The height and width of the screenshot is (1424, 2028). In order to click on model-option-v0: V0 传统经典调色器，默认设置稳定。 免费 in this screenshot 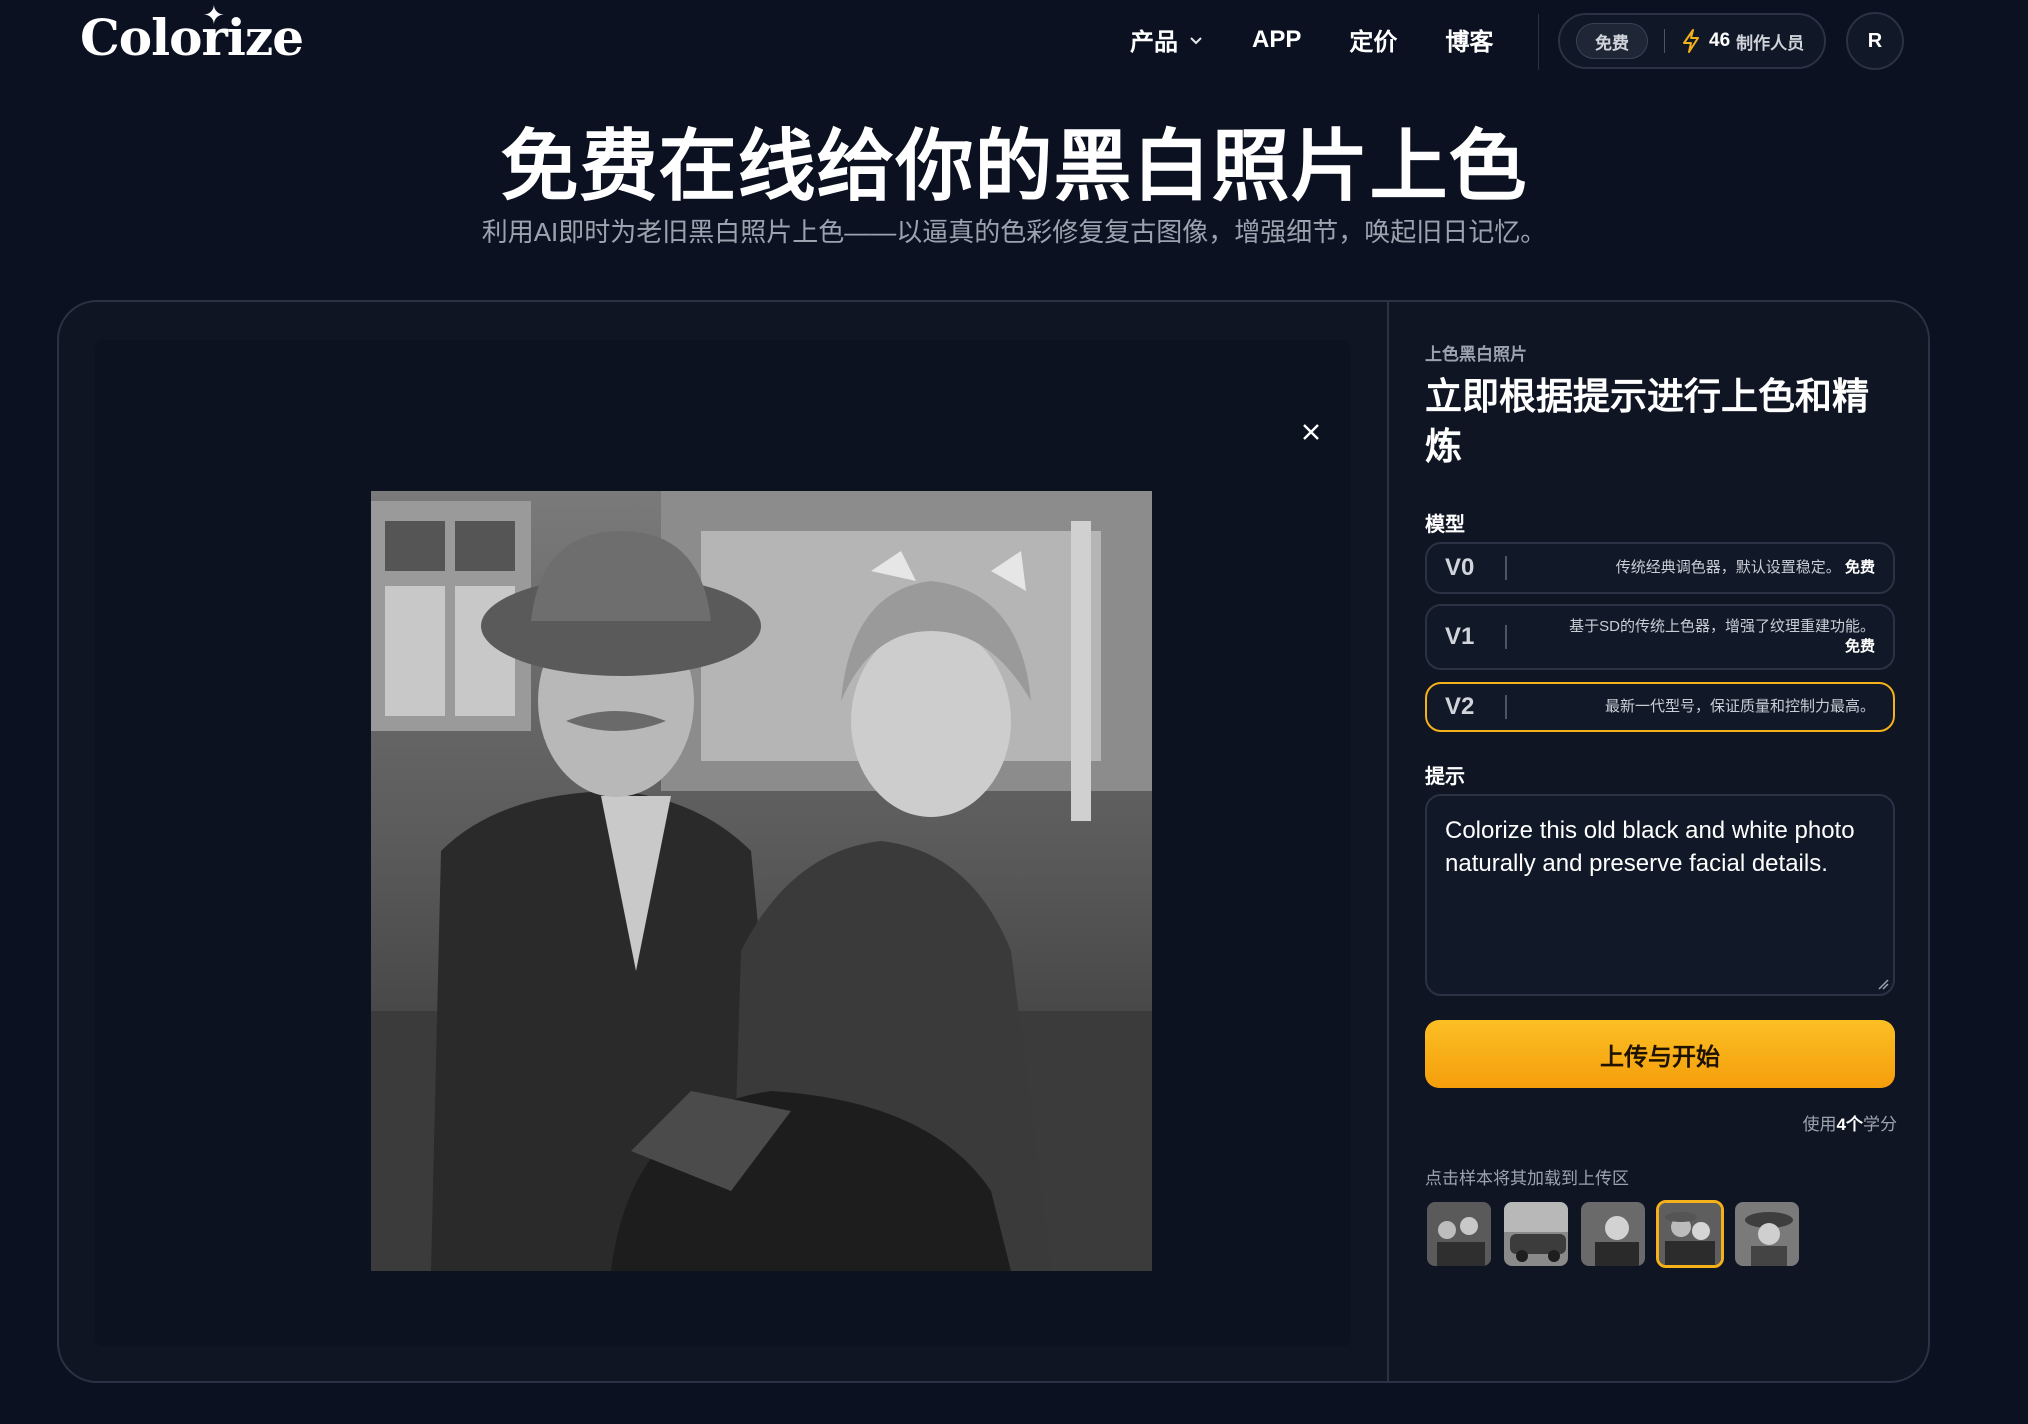, I will do `click(1660, 568)`.